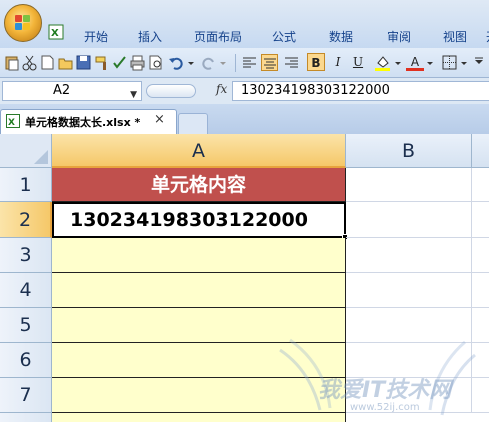 Image resolution: width=489 pixels, height=422 pixels. What do you see at coordinates (101, 62) in the screenshot?
I see `format-painter-icon` at bounding box center [101, 62].